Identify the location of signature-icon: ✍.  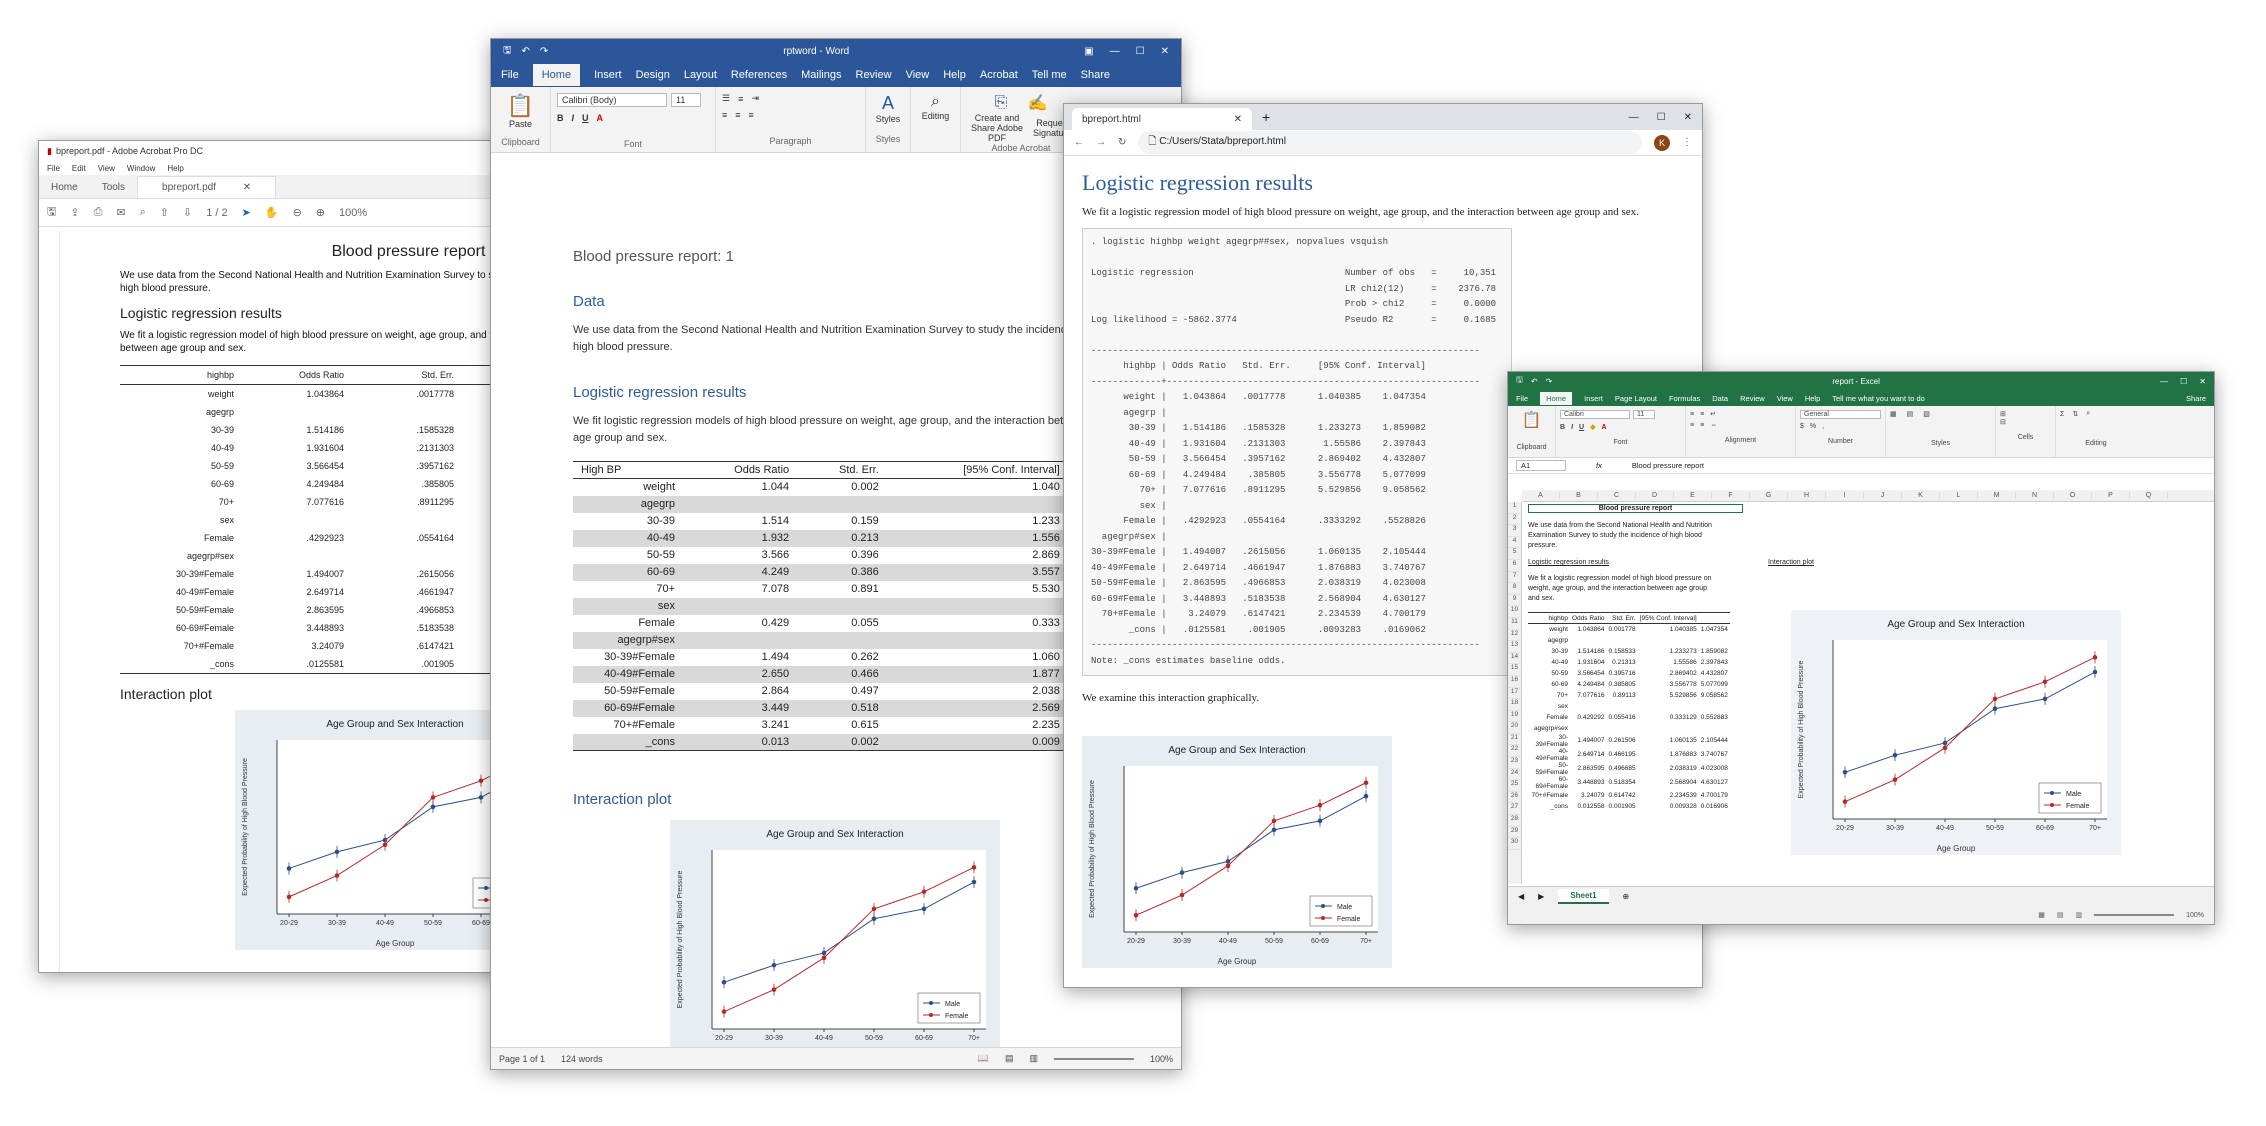
(1037, 103).